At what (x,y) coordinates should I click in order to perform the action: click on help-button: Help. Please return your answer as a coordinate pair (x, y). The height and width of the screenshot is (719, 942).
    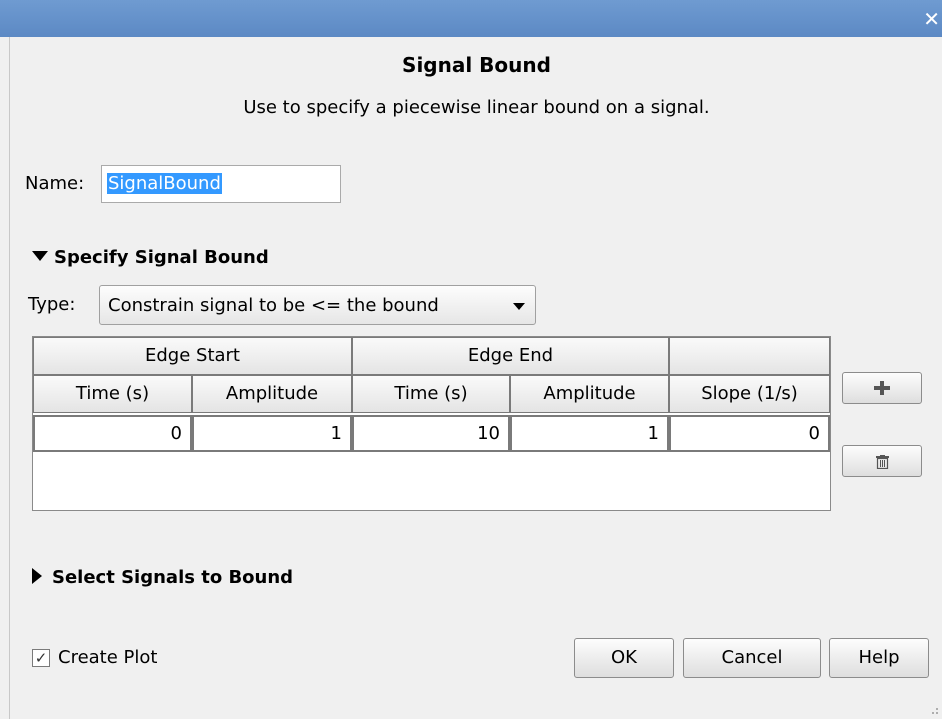
    Looking at the image, I should click on (879, 658).